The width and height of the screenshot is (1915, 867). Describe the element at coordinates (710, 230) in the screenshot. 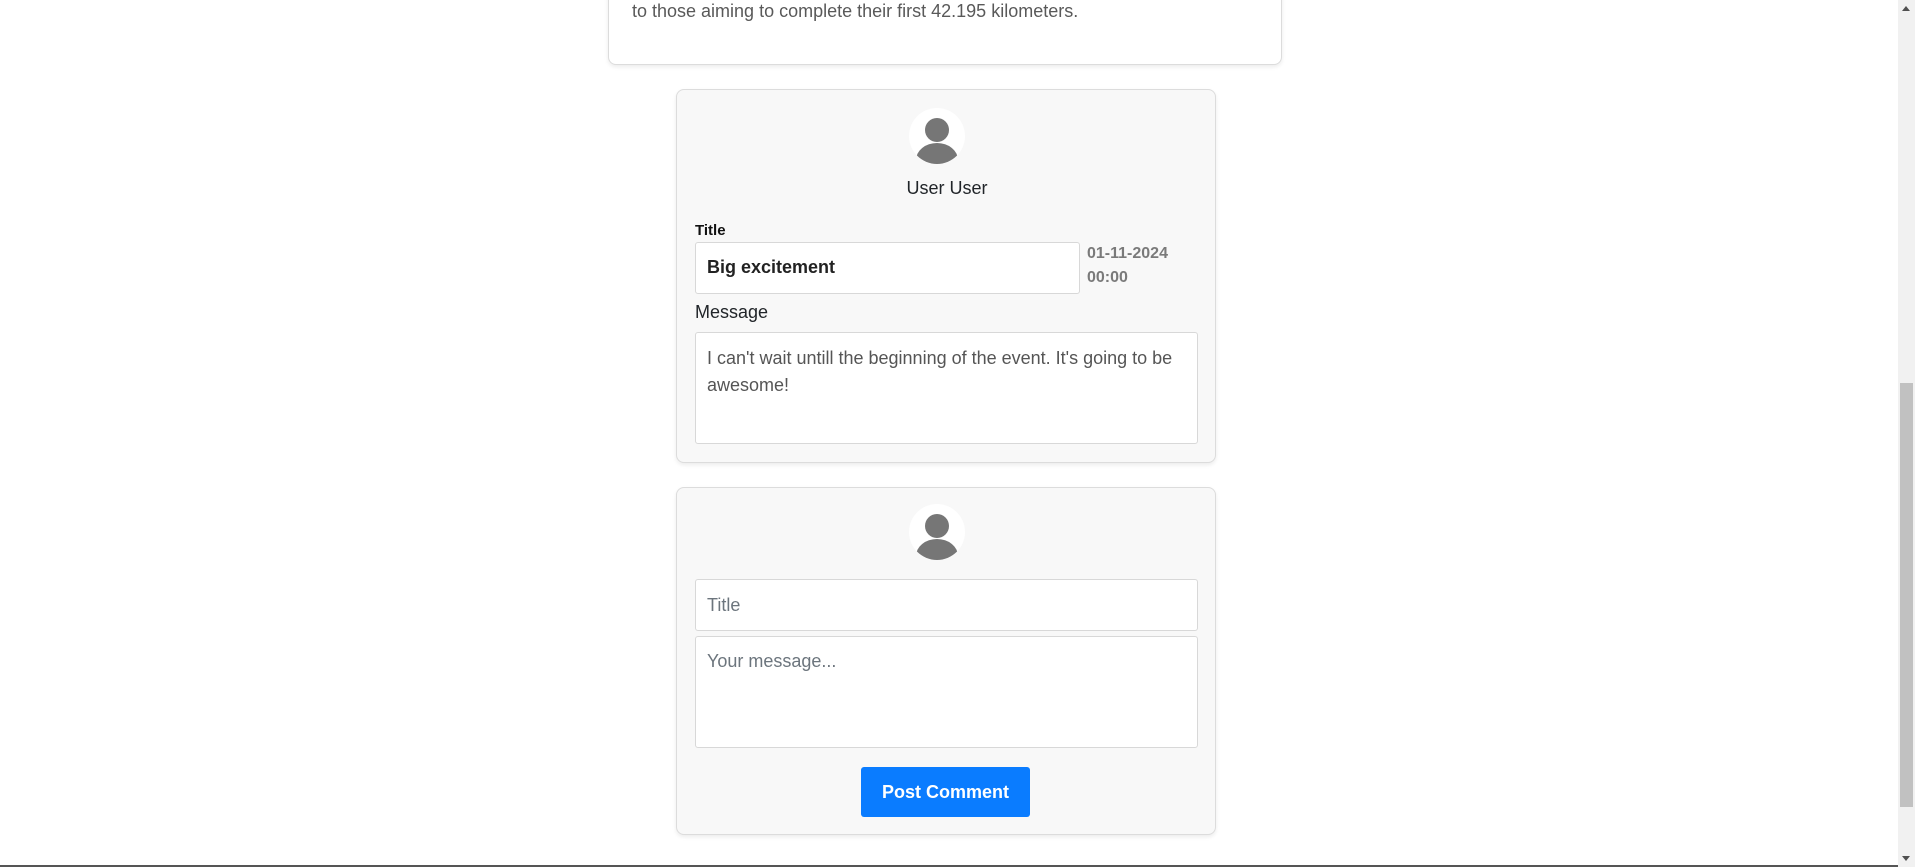

I see `comment-title-label: Title` at that location.